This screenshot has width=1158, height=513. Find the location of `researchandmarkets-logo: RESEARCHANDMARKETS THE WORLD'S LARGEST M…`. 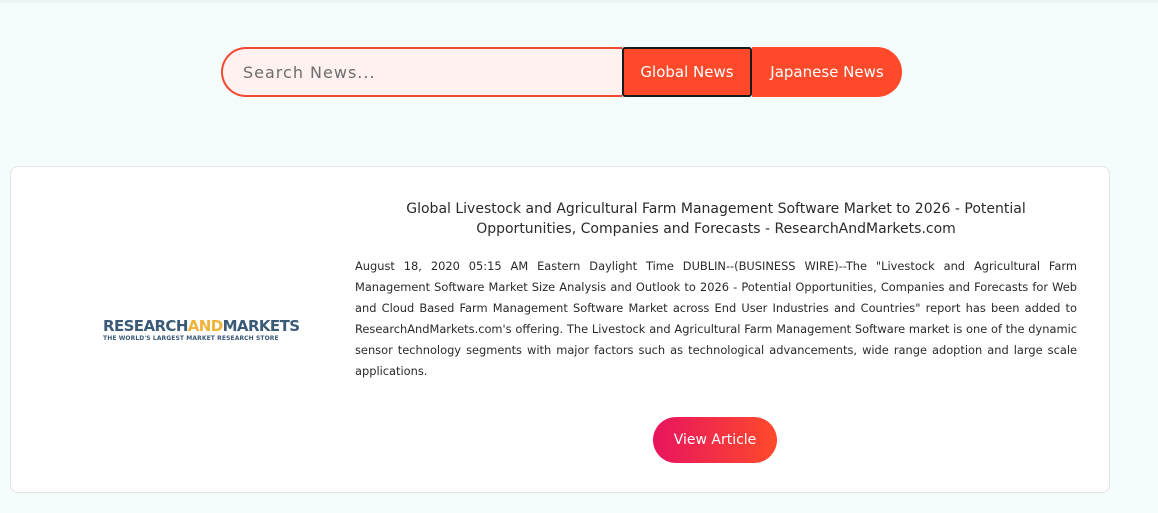

researchandmarkets-logo: RESEARCHANDMARKETS THE WORLD'S LARGEST M… is located at coordinates (201, 330).